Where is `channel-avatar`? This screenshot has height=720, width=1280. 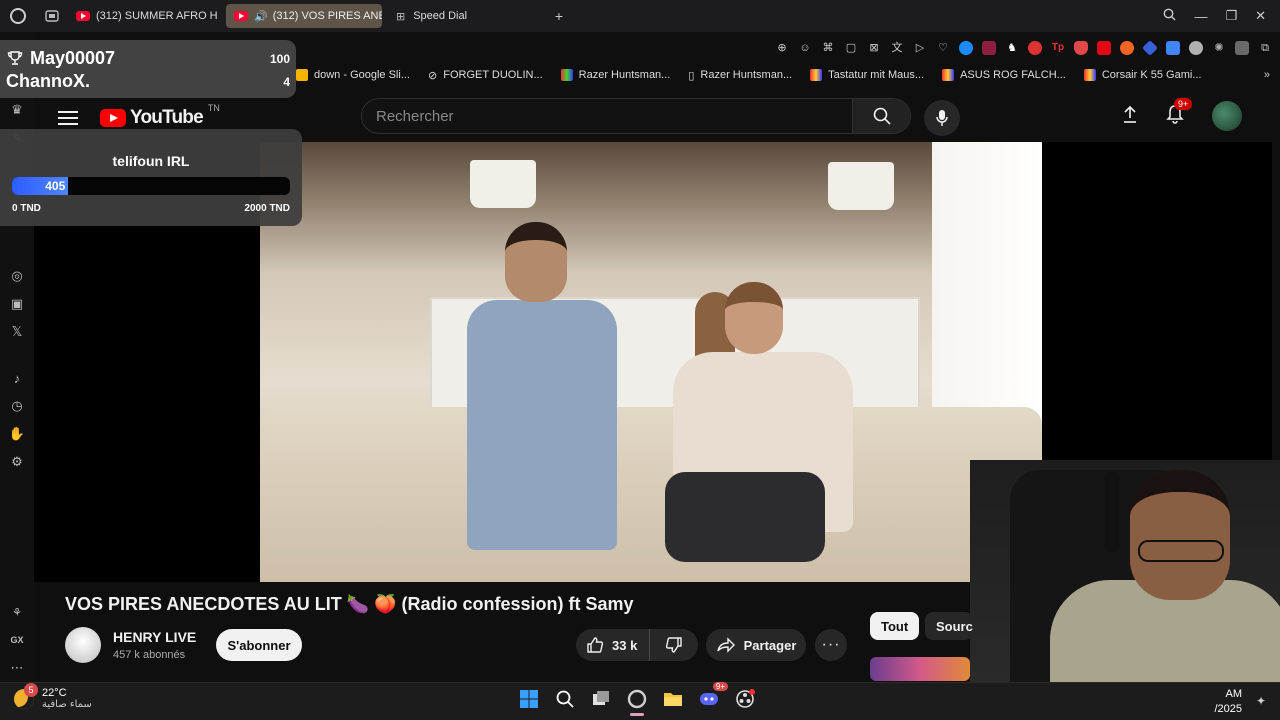 channel-avatar is located at coordinates (83, 645).